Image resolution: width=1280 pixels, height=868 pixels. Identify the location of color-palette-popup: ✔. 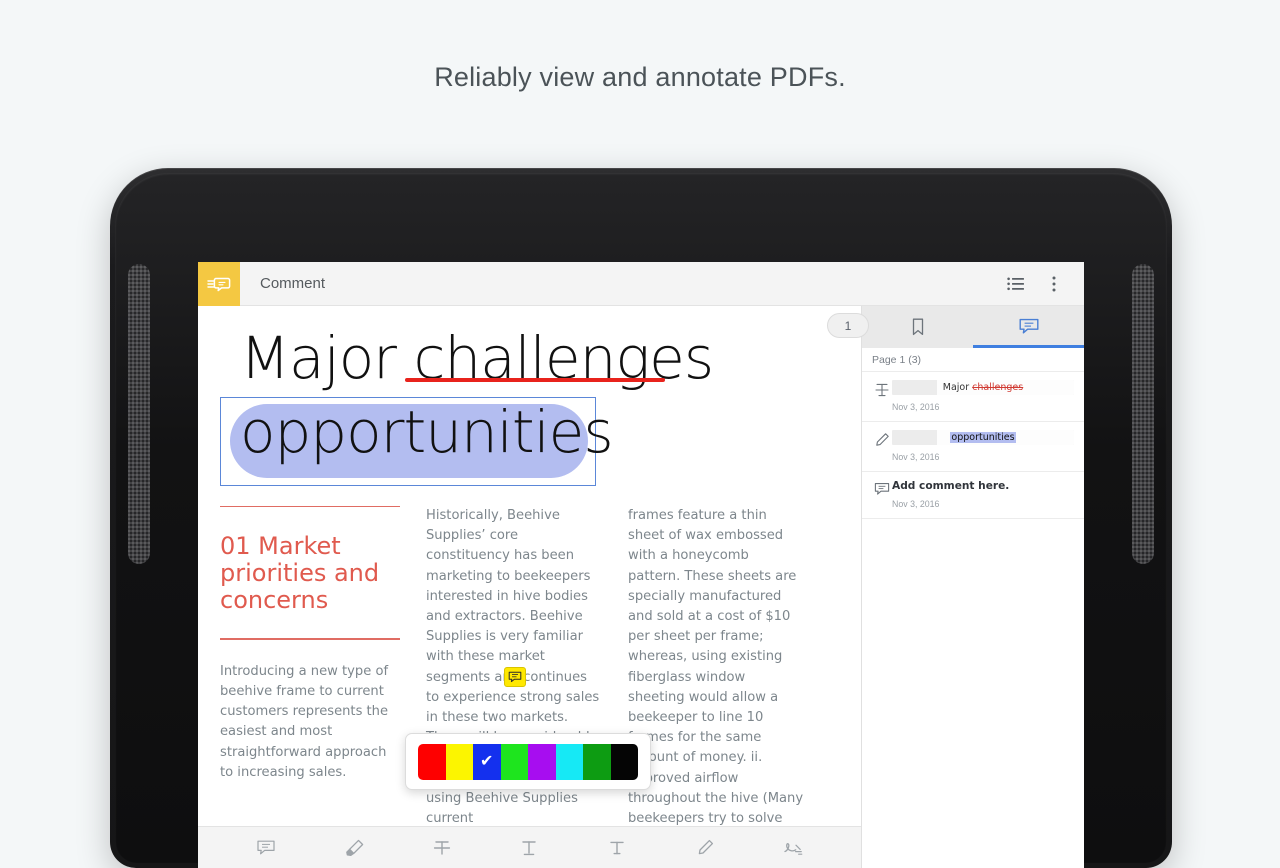
(528, 761).